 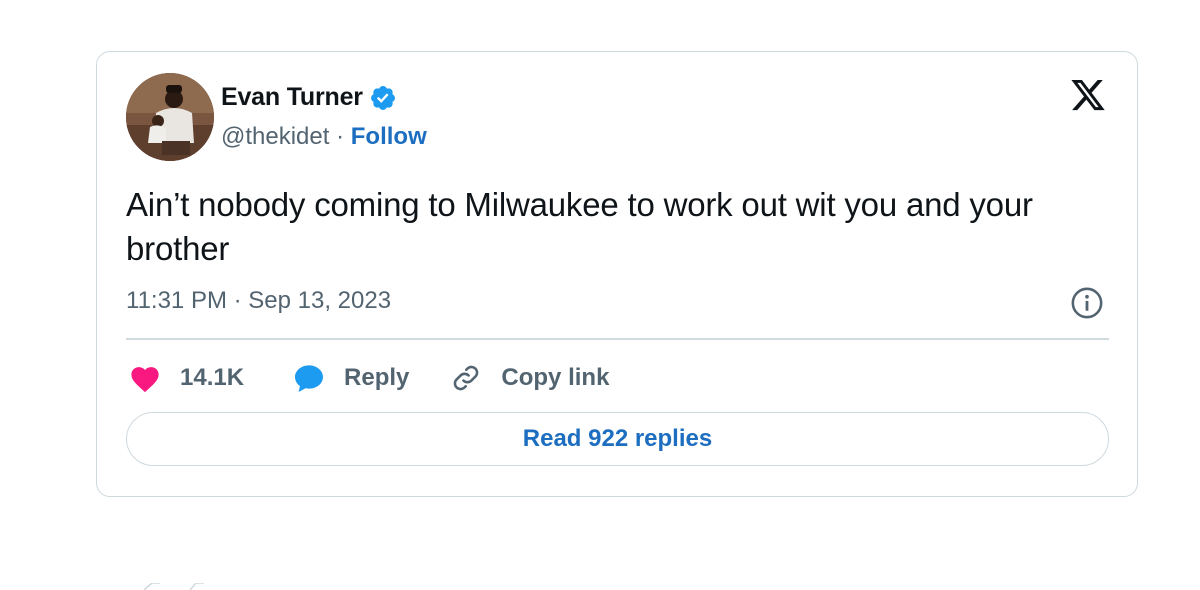 What do you see at coordinates (275, 136) in the screenshot?
I see `author-handle: @thekidet` at bounding box center [275, 136].